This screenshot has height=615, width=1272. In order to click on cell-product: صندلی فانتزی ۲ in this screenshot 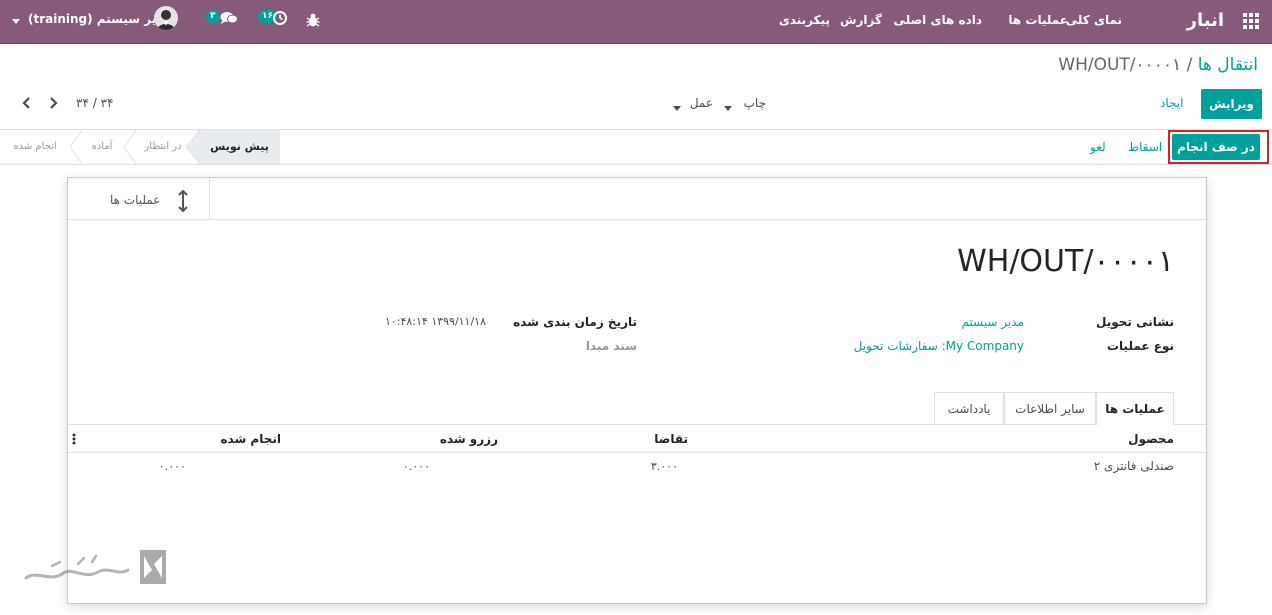, I will do `click(1133, 466)`.